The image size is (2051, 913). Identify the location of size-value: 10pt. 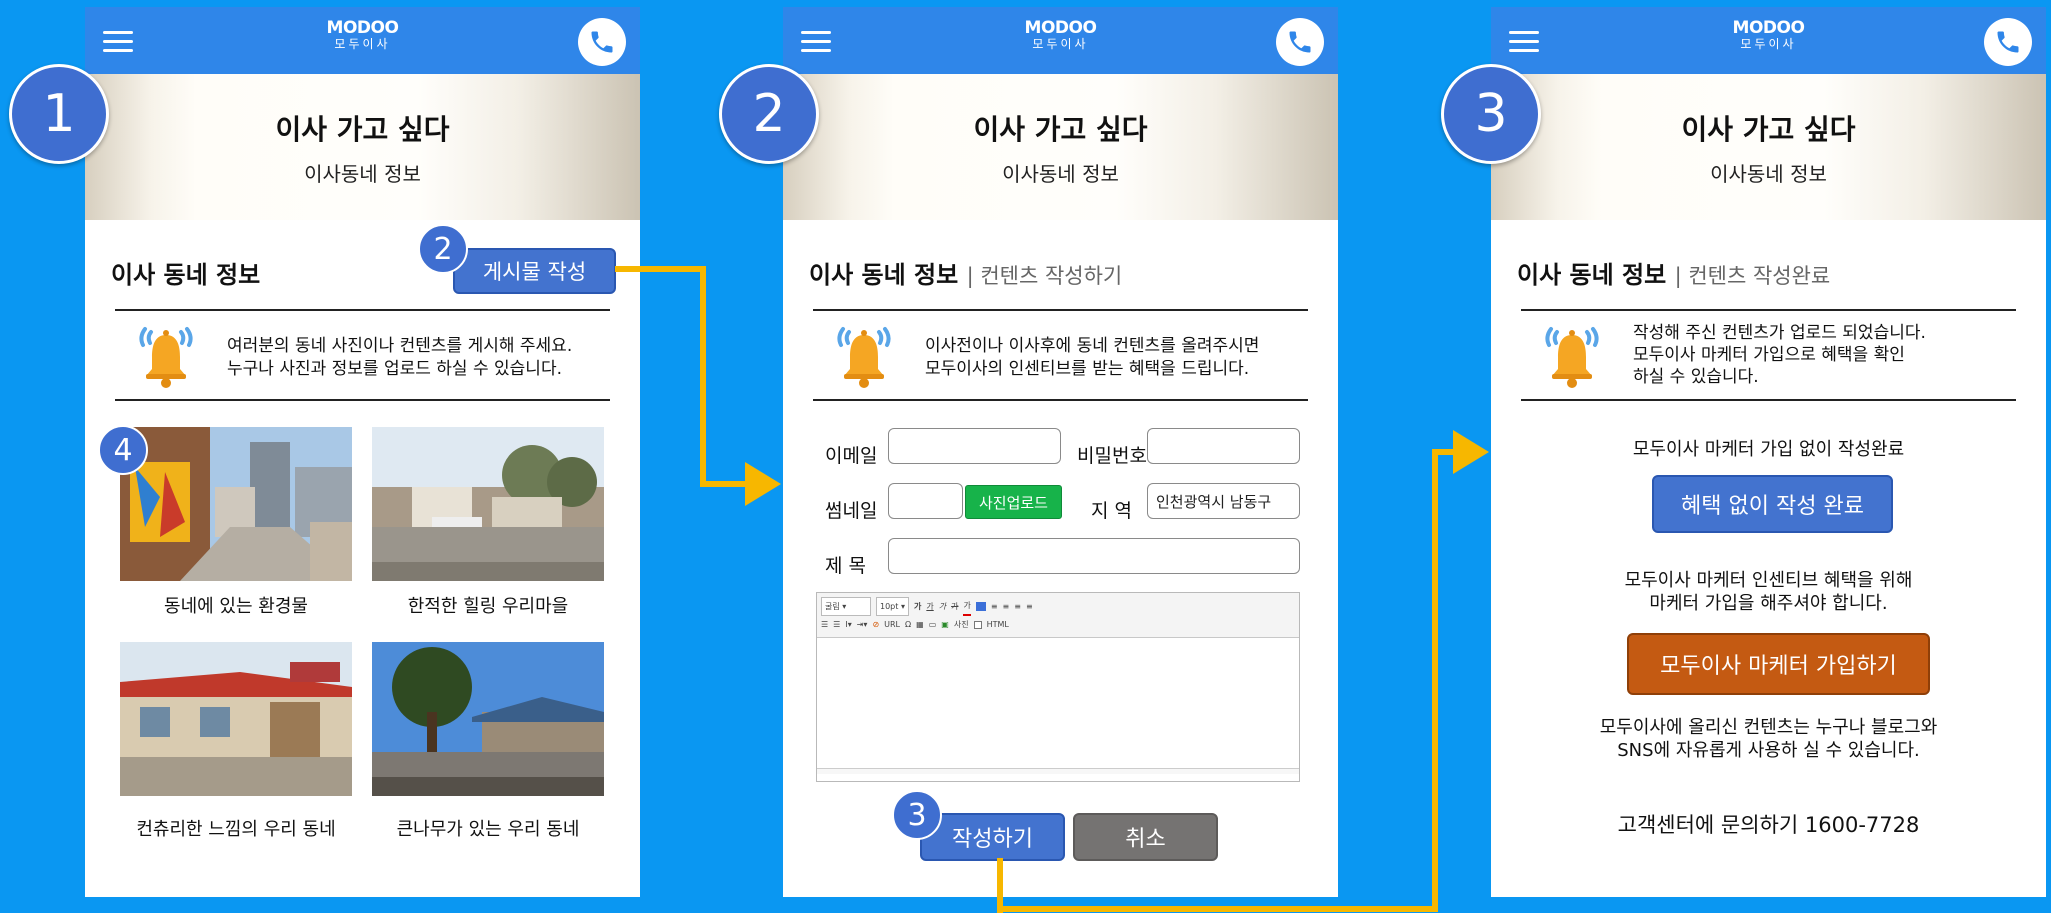
(889, 606).